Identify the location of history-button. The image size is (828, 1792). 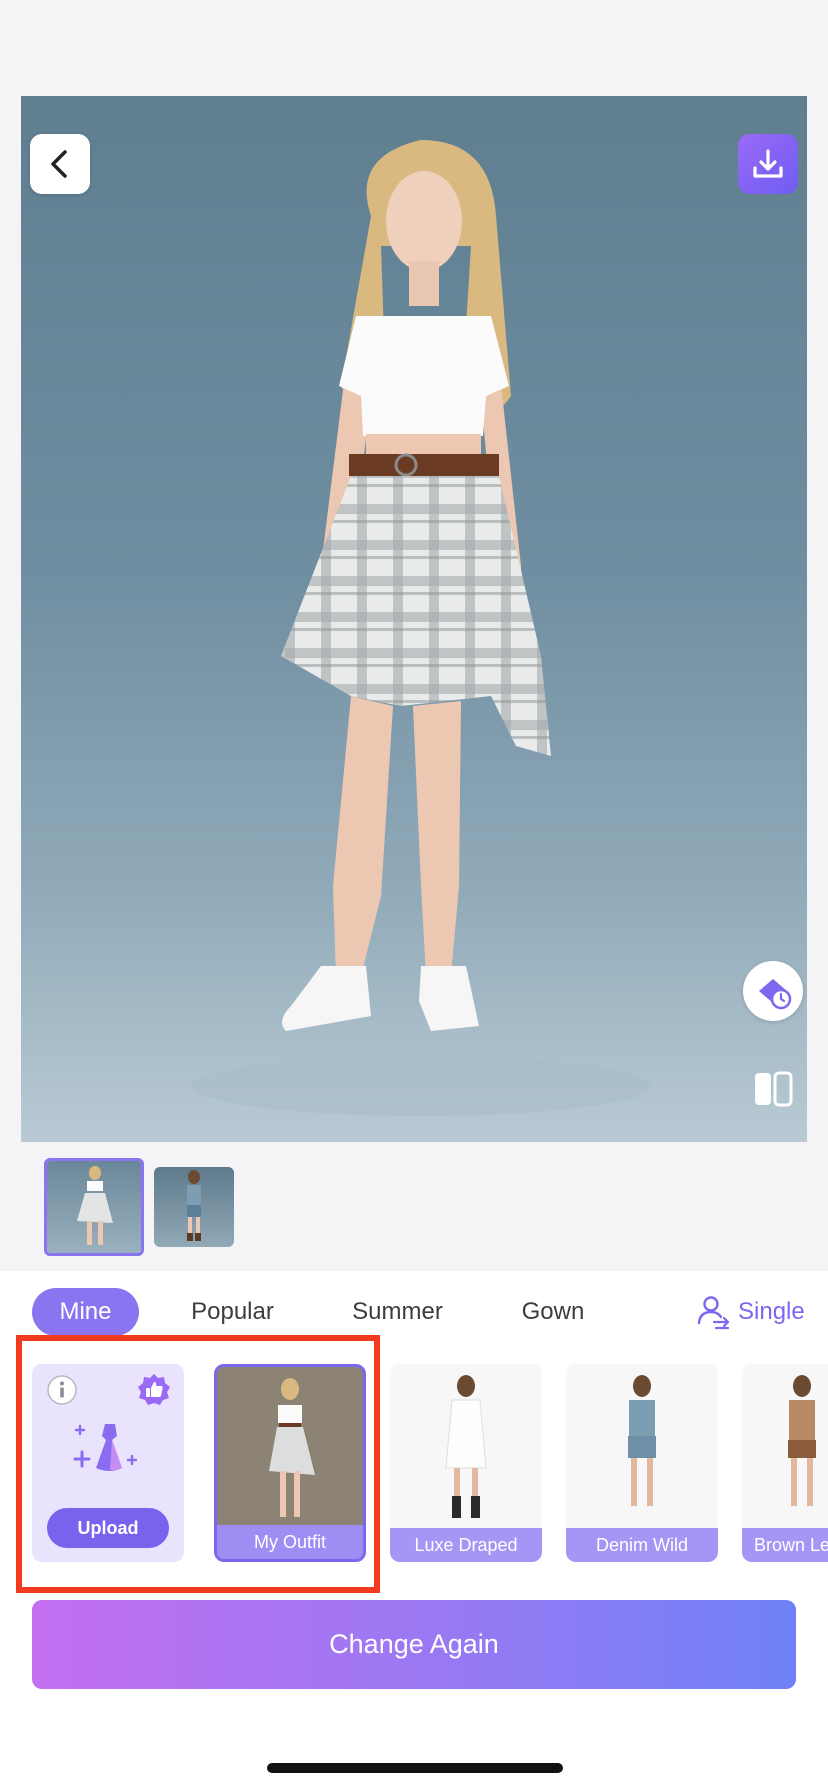
(773, 991).